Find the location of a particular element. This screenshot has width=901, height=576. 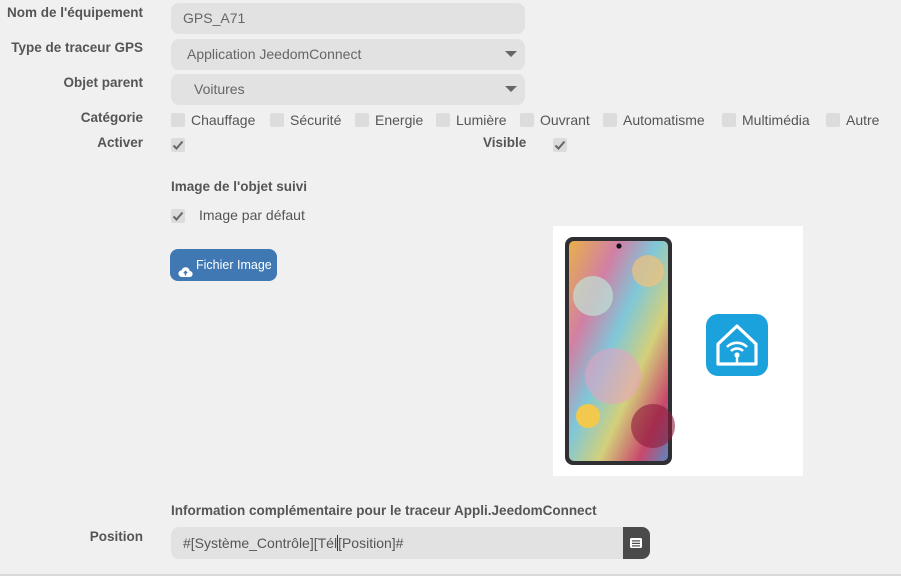

category-checkbox-autre is located at coordinates (833, 120).